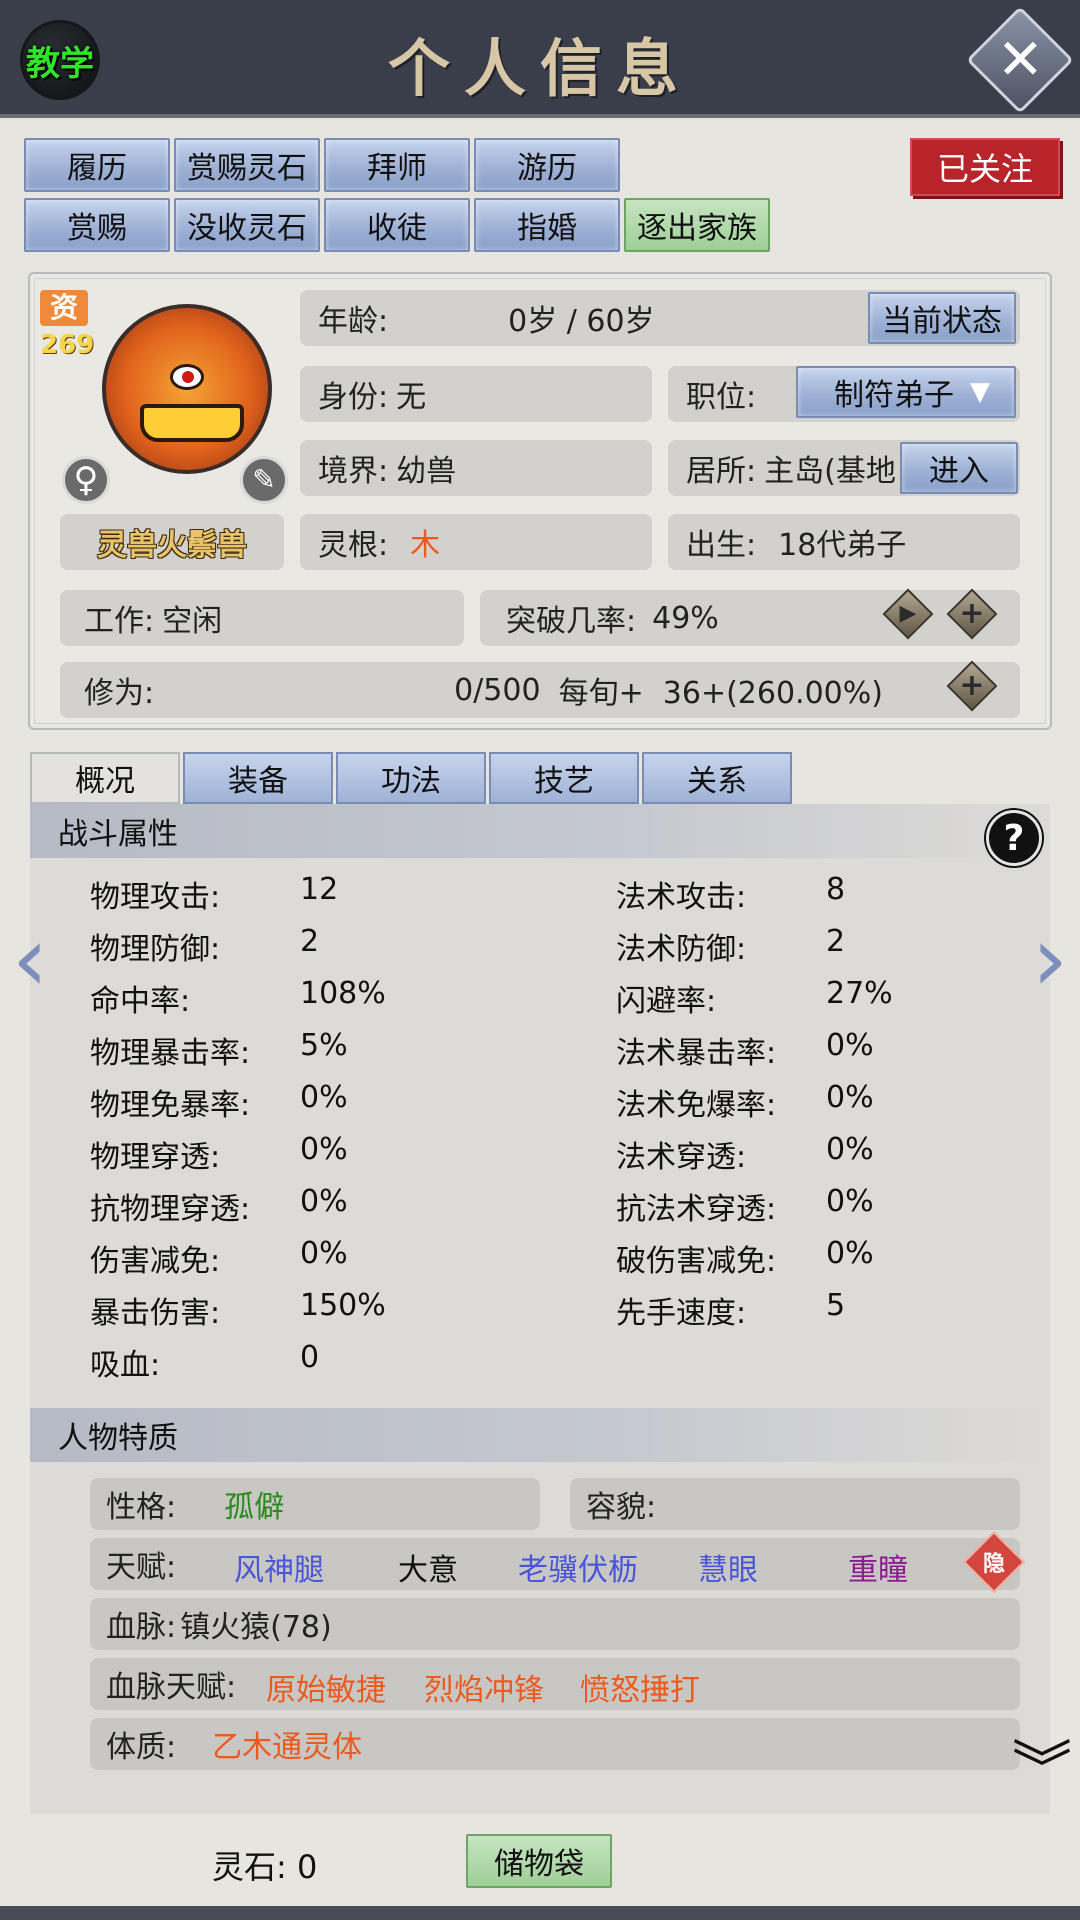 This screenshot has width=1080, height=1920. Describe the element at coordinates (484, 1687) in the screenshot. I see `bloodline-talent-item: 烈焰冲锋` at that location.